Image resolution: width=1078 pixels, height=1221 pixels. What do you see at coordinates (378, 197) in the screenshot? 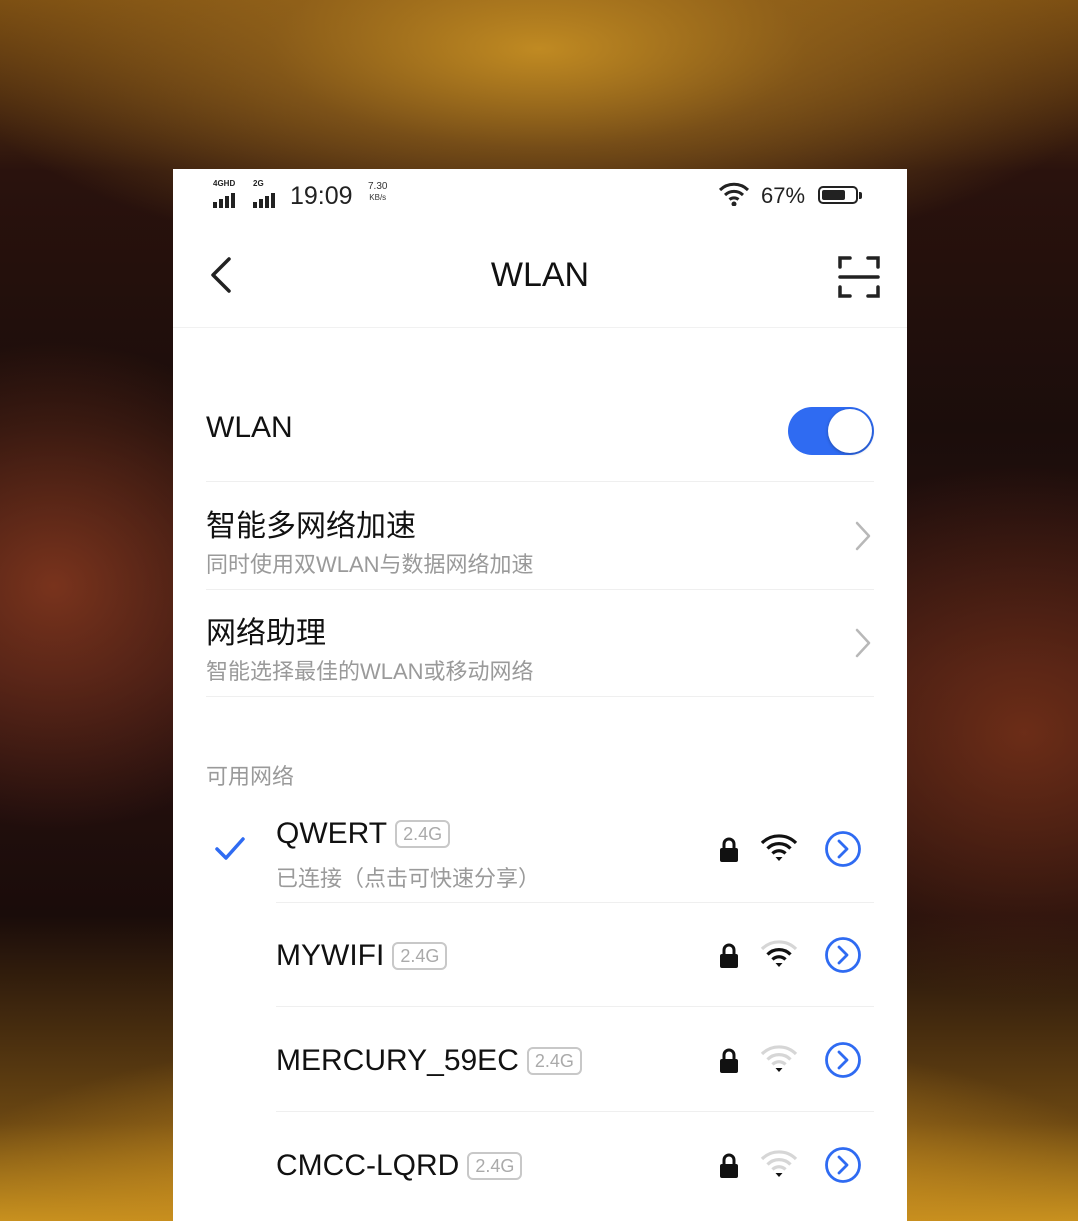
I see `network-speed-unit: KB/s` at bounding box center [378, 197].